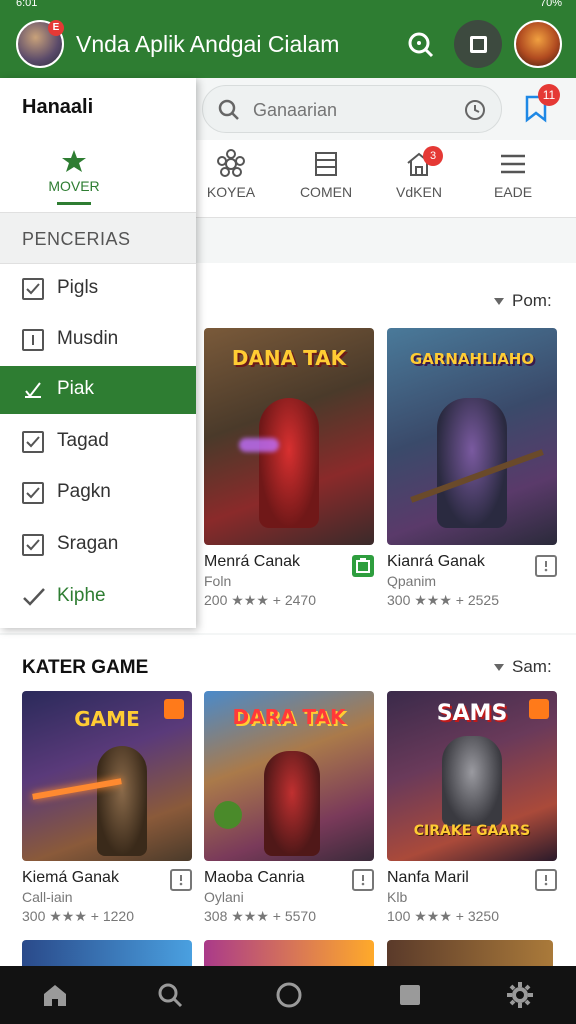  I want to click on drawer-item-sragan: Sragan, so click(98, 545).